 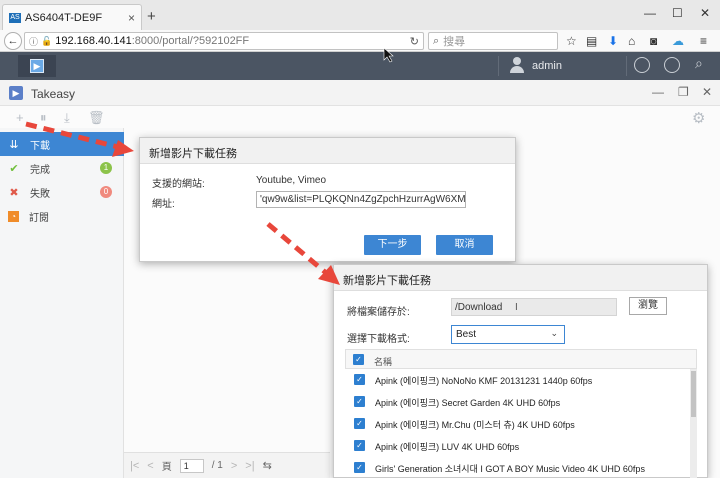 I want to click on tab-close-icon: ×, so click(x=131, y=18).